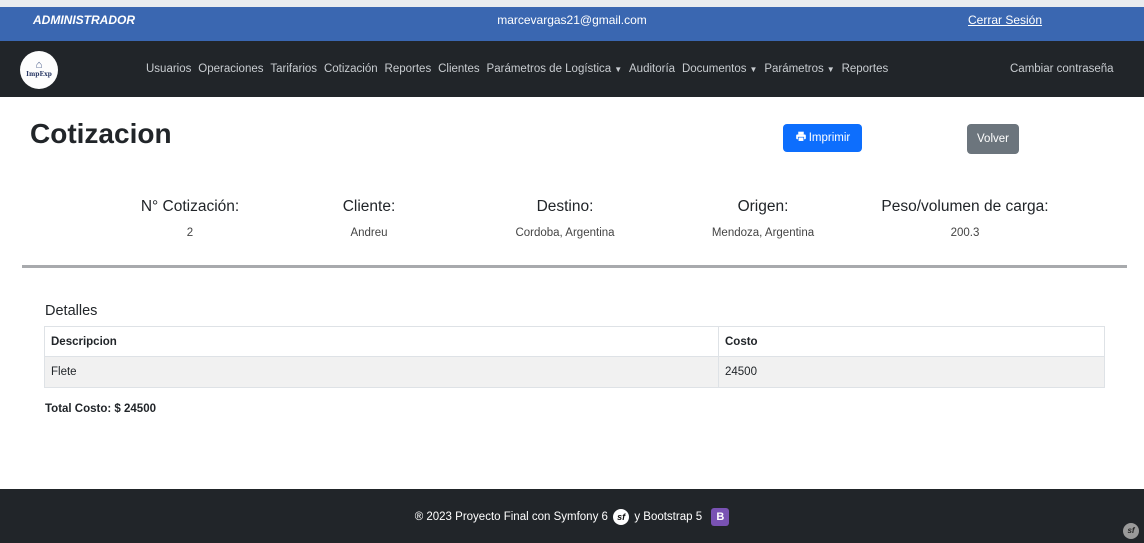  Describe the element at coordinates (351, 69) in the screenshot. I see `nav-item-cotizacion: Cotización` at that location.